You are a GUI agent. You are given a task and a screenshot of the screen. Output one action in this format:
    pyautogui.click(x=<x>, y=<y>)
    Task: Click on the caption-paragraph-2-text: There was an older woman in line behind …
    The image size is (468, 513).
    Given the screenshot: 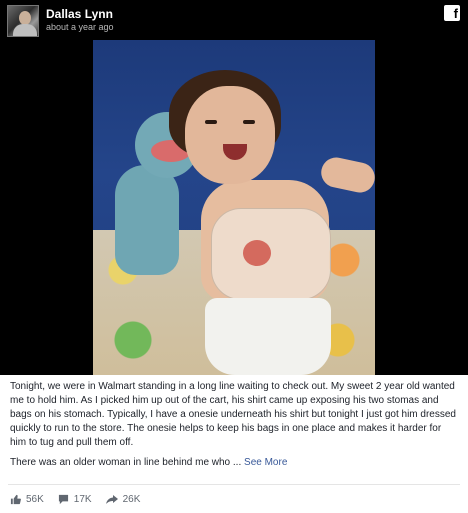 What is the action you would take?
    pyautogui.click(x=126, y=462)
    